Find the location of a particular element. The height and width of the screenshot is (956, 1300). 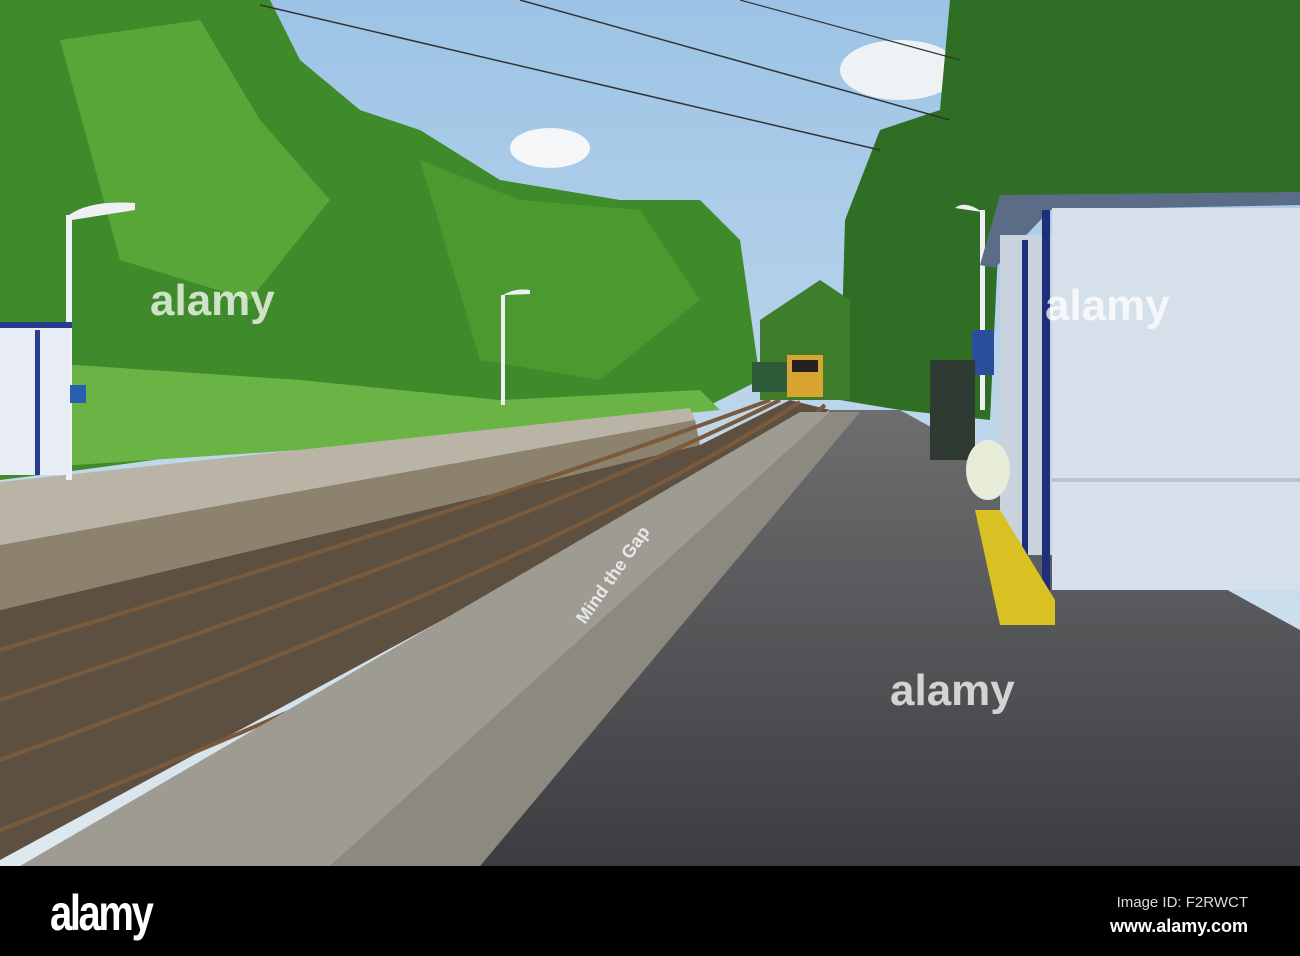

footer-bar: alamy Image ID: F2RWCT www.alamy.com is located at coordinates (650, 911).